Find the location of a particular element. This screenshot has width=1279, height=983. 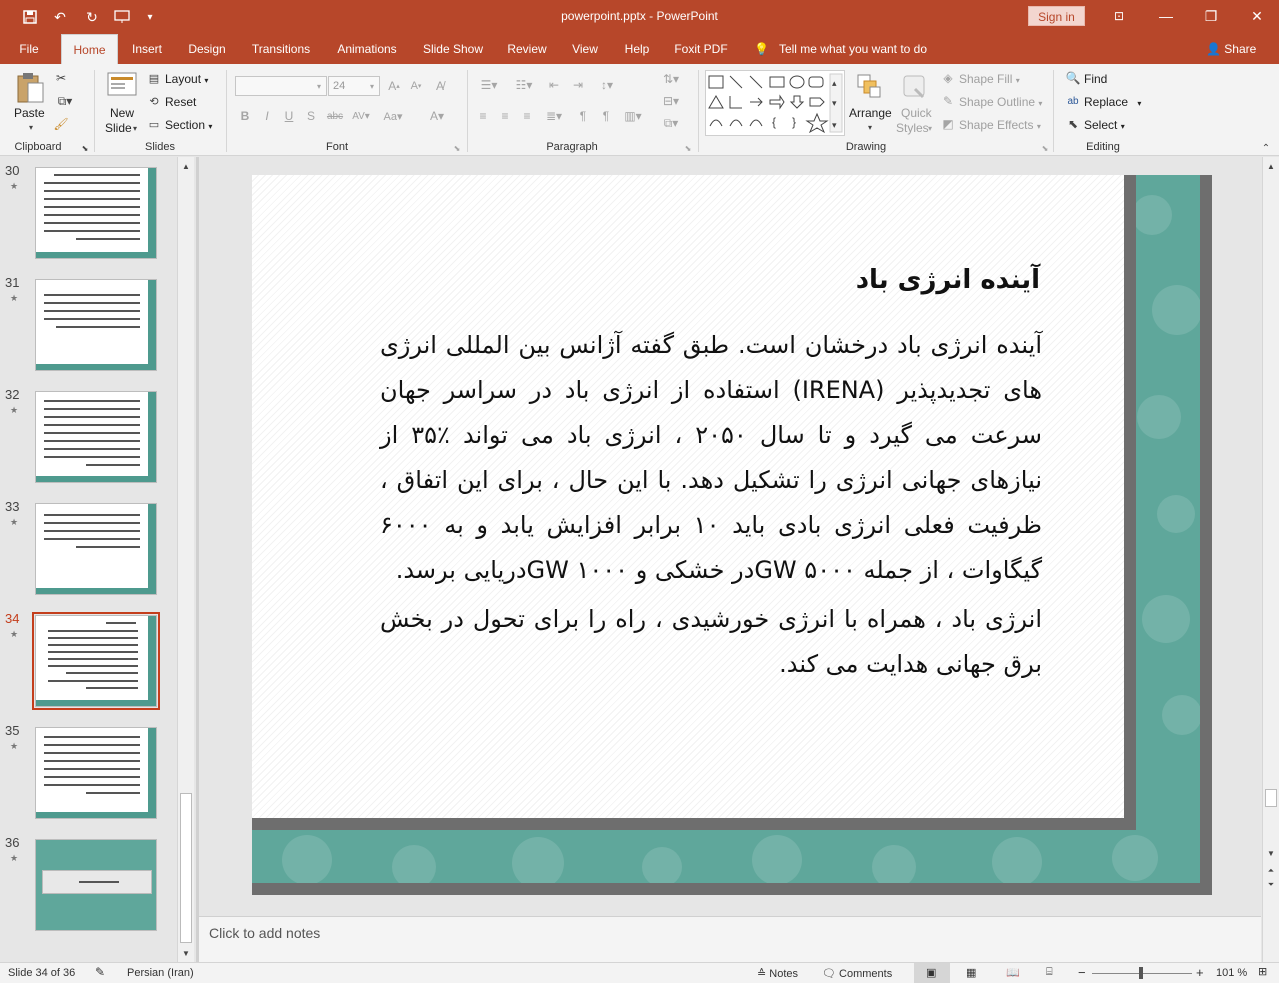

shape-fill-button: Shape Fill ▾ is located at coordinates (989, 79).